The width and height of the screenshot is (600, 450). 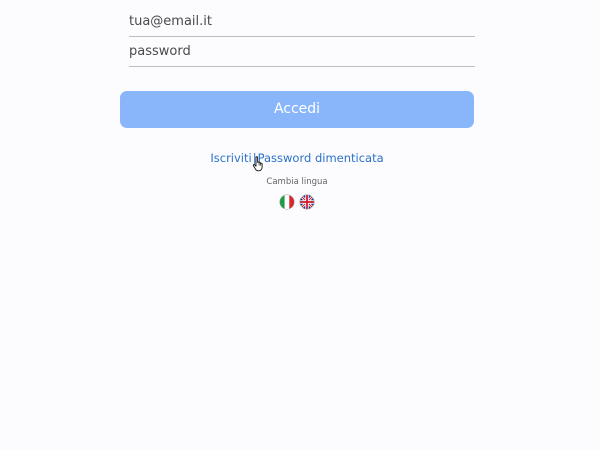 I want to click on italy-flag-icon, so click(x=287, y=202).